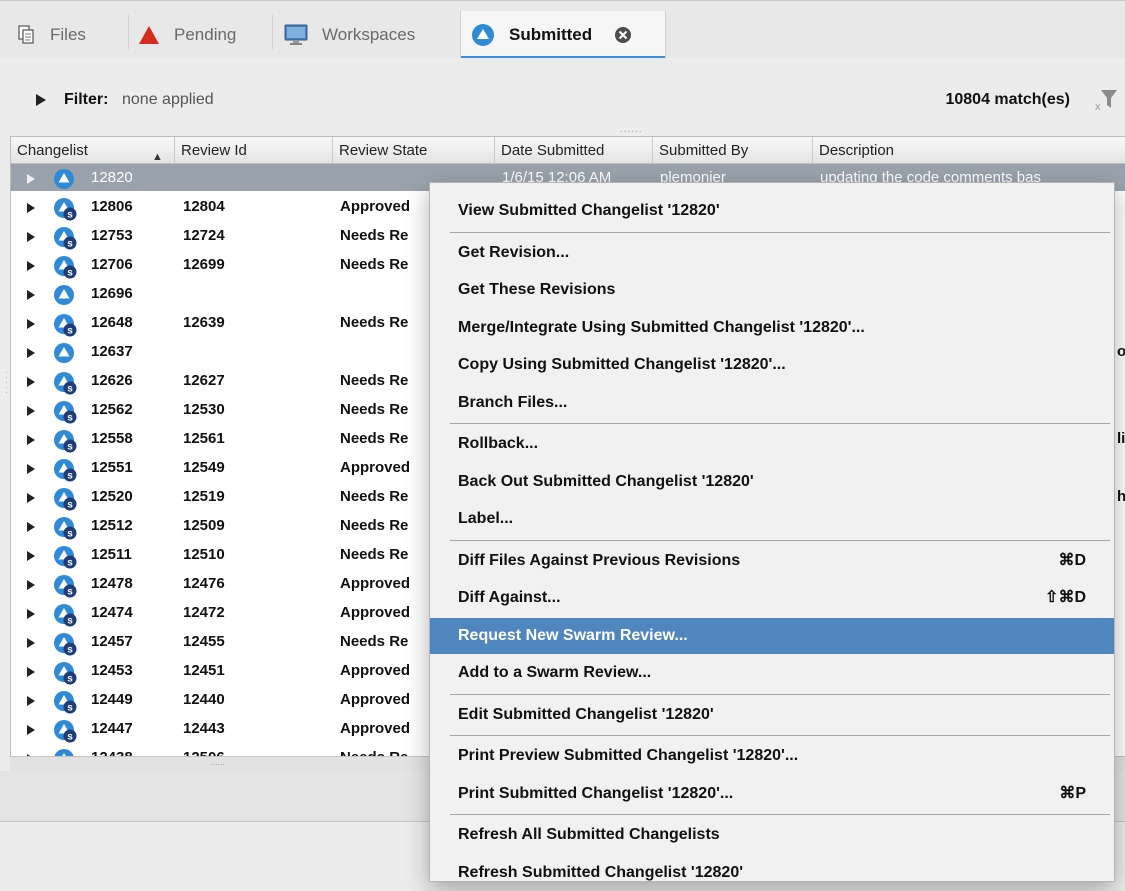  Describe the element at coordinates (772, 211) in the screenshot. I see `menu-item: View Submitted Changelist '12820'` at that location.